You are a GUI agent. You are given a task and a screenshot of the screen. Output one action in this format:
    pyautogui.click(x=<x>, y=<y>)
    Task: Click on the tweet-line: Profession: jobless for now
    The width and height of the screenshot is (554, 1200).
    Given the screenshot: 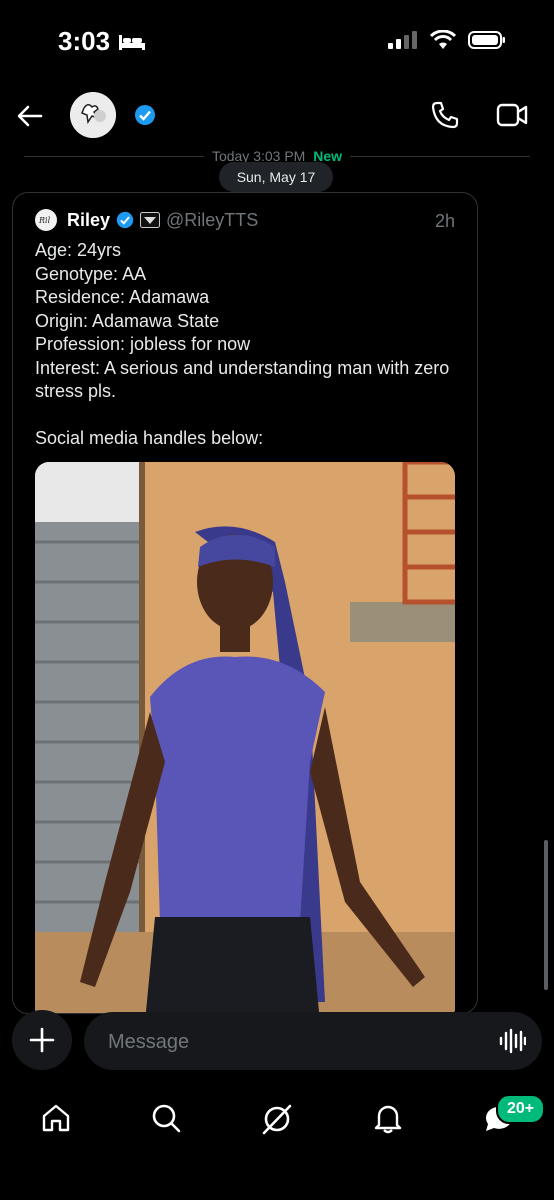 What is the action you would take?
    pyautogui.click(x=143, y=344)
    